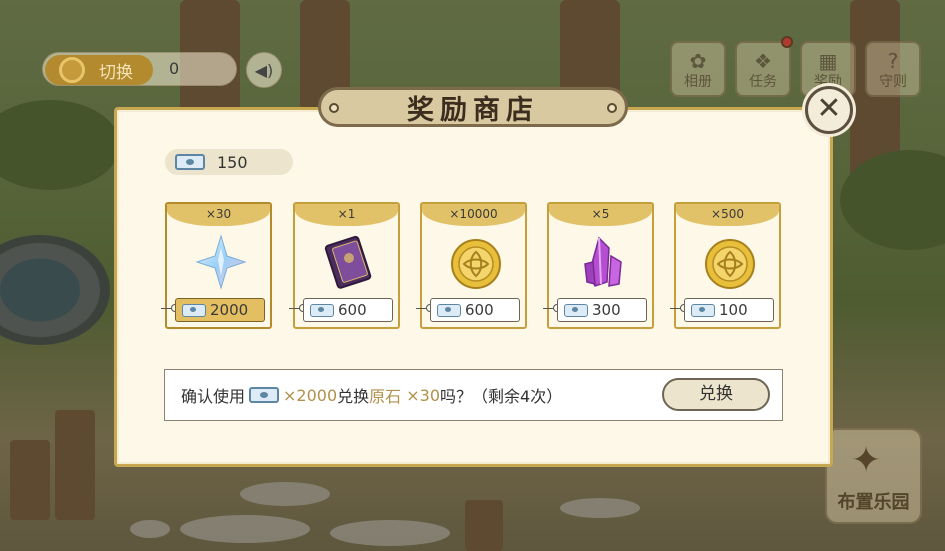  What do you see at coordinates (716, 394) in the screenshot?
I see `exchange-button: 兑换` at bounding box center [716, 394].